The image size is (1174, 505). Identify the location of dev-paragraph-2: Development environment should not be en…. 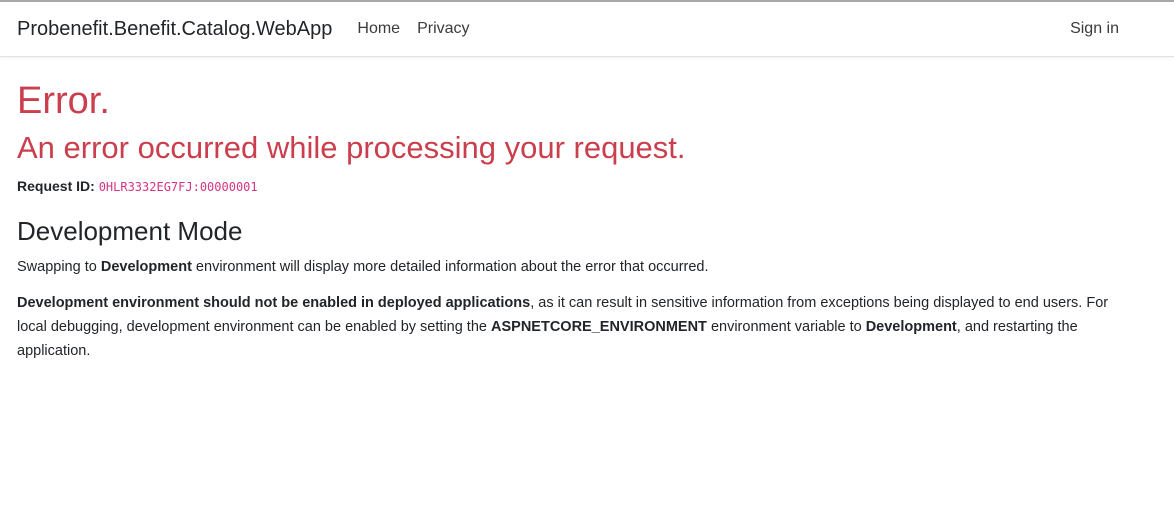
(577, 327).